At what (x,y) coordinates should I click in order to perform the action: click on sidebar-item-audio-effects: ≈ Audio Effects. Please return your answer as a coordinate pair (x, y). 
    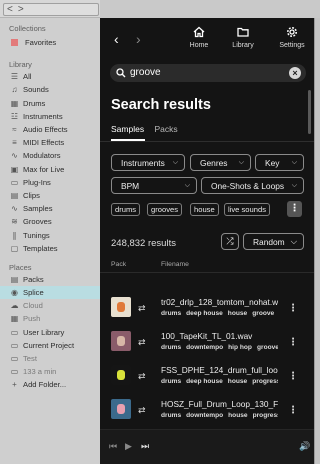
    Looking at the image, I should click on (50, 129).